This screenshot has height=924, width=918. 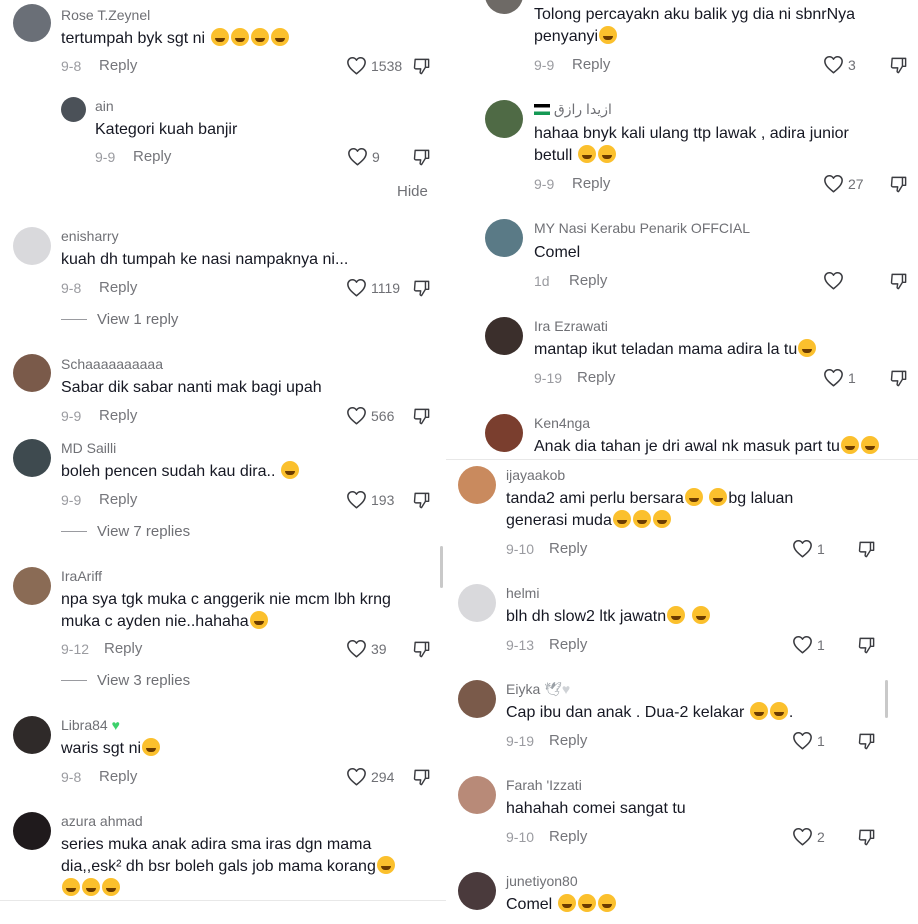 I want to click on comment-username: Ken4nga, so click(x=562, y=423).